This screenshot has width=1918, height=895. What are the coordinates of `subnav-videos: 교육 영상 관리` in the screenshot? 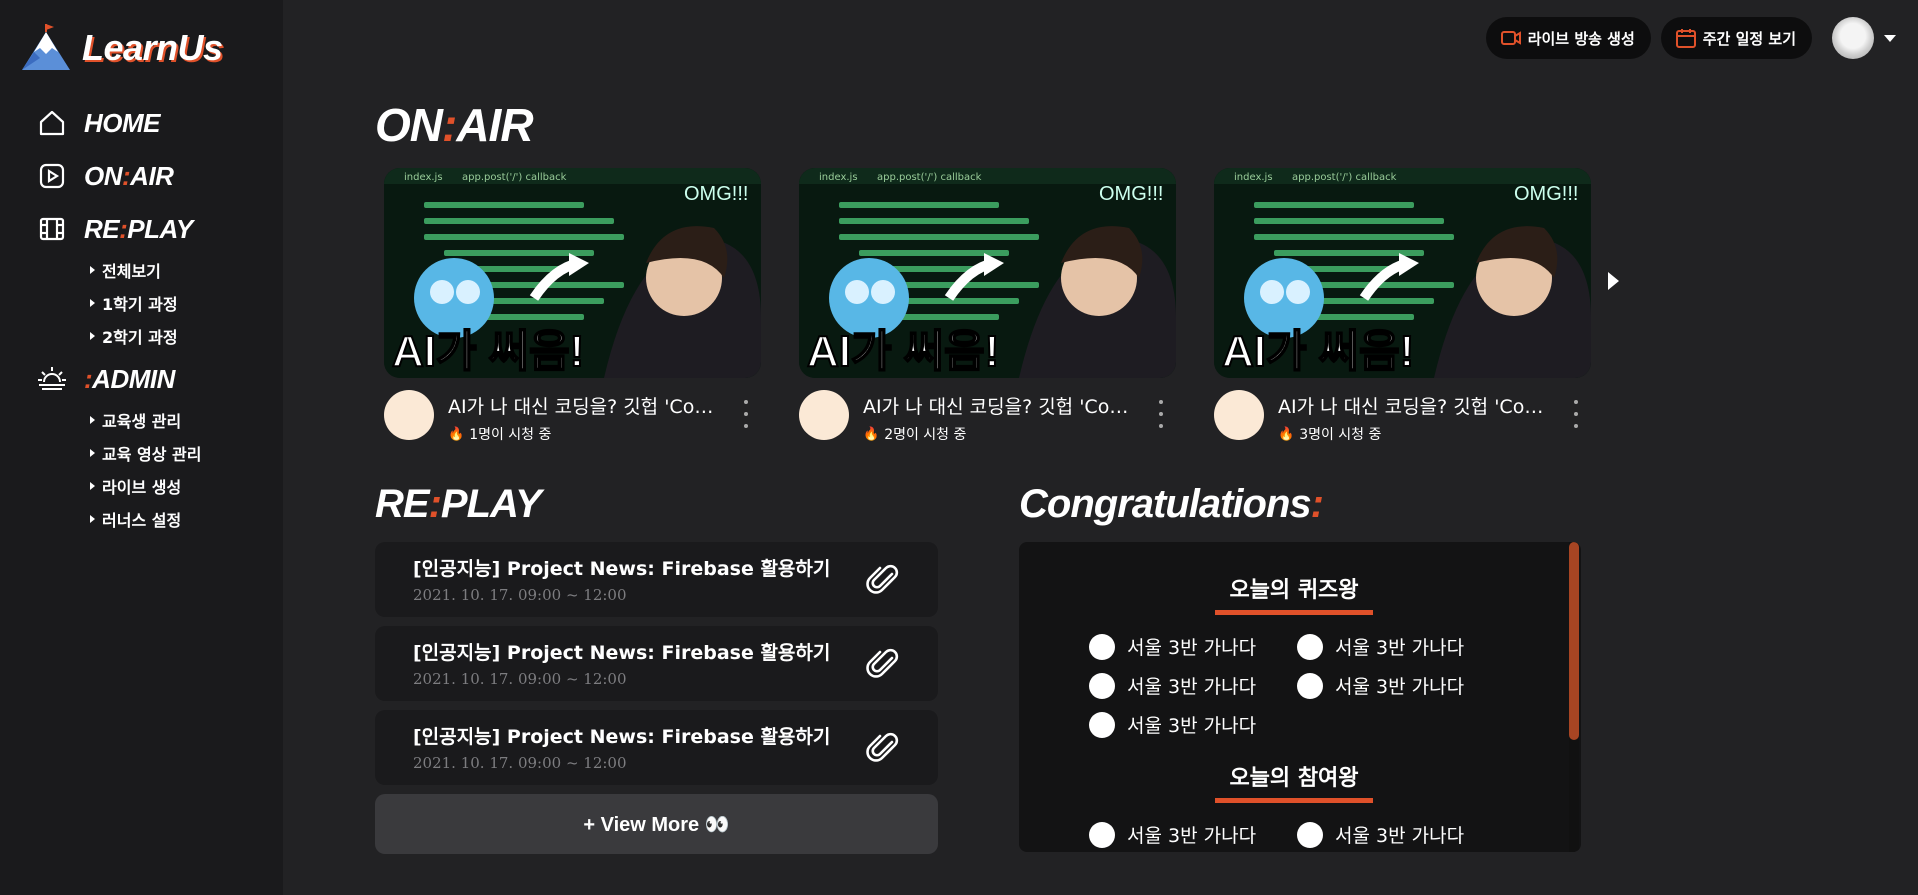 It's located at (183, 452).